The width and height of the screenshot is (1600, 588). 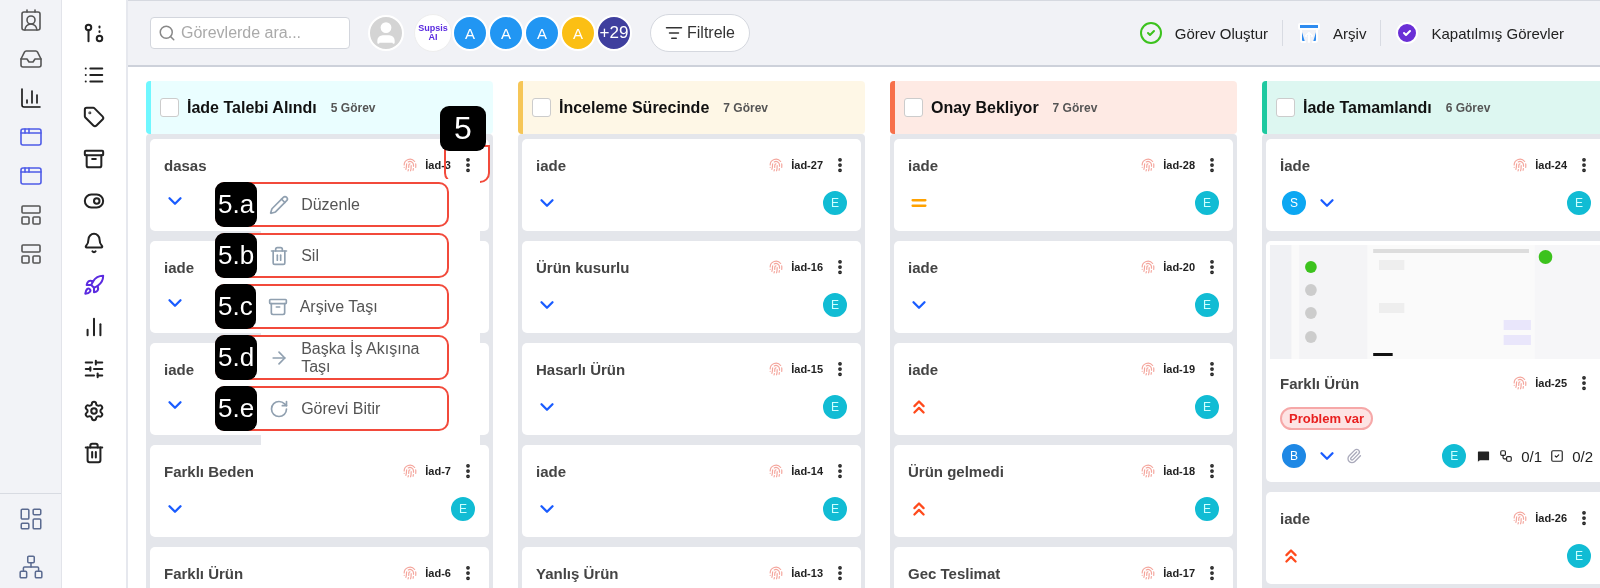 I want to click on task-card: iade İad-28 E, so click(x=1063, y=185).